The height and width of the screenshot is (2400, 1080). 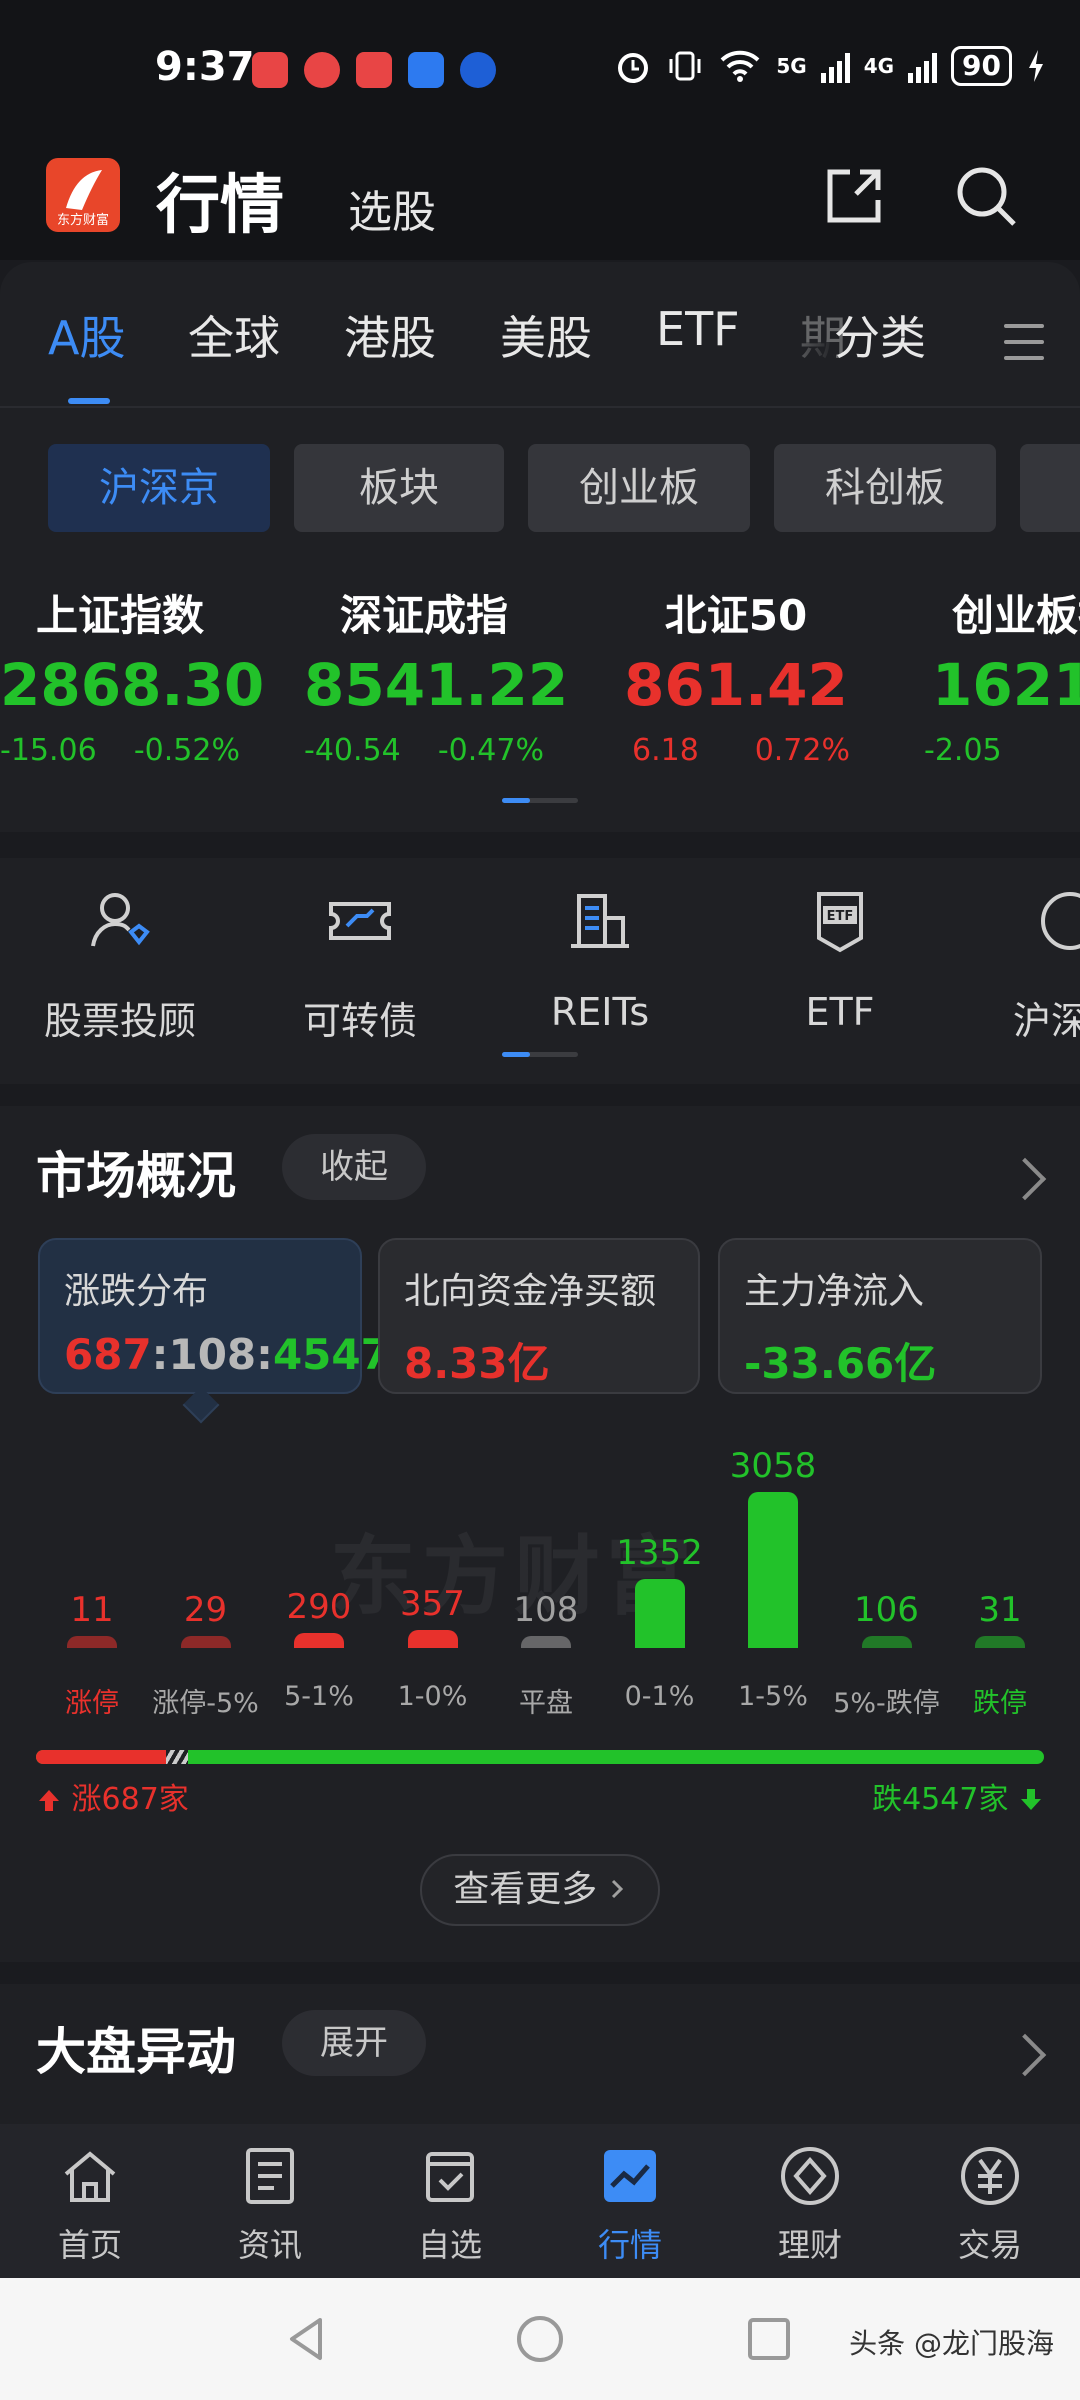 What do you see at coordinates (112, 1796) in the screenshot?
I see `up-summary: 涨687家` at bounding box center [112, 1796].